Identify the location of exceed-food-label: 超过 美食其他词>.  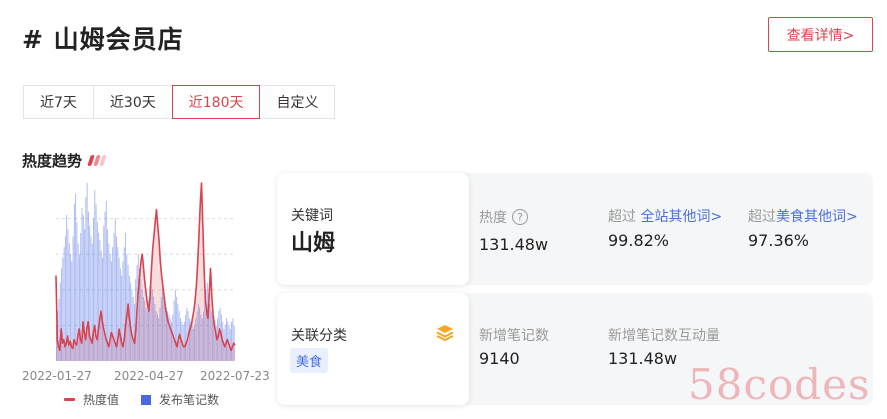
(803, 216).